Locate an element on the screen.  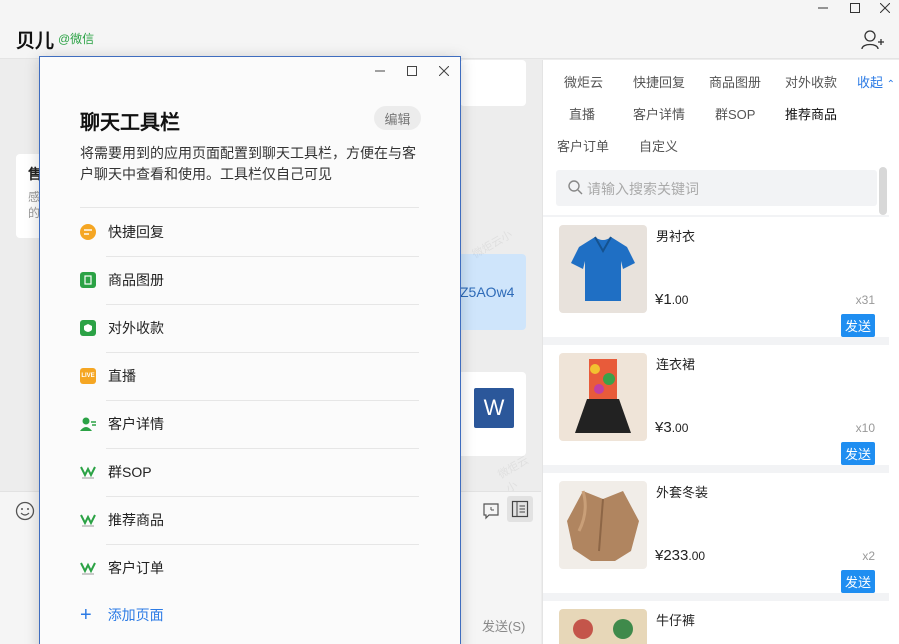
toolbar-item-label: 商品图册 is located at coordinates (136, 280).